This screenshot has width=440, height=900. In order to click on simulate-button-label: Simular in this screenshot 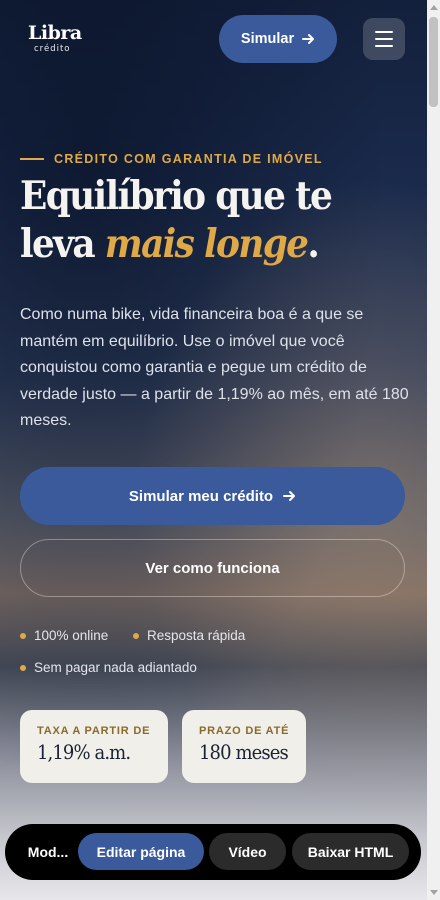, I will do `click(267, 39)`.